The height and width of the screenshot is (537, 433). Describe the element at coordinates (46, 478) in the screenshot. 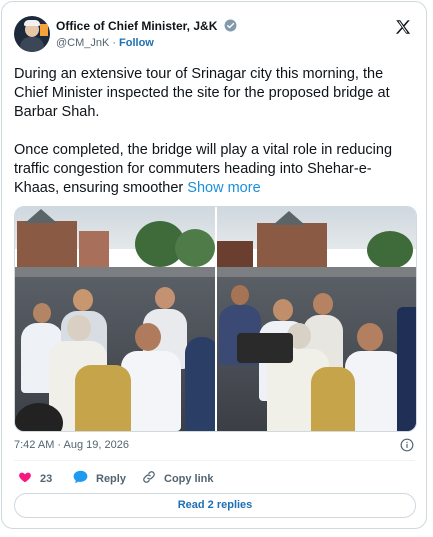

I see `like-count: 23` at that location.